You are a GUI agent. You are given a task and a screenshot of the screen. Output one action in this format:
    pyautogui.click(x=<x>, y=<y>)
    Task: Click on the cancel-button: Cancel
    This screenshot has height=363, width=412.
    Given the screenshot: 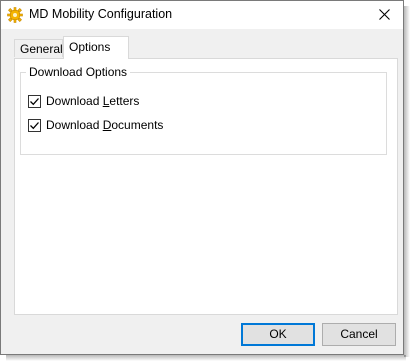 What is the action you would take?
    pyautogui.click(x=359, y=334)
    